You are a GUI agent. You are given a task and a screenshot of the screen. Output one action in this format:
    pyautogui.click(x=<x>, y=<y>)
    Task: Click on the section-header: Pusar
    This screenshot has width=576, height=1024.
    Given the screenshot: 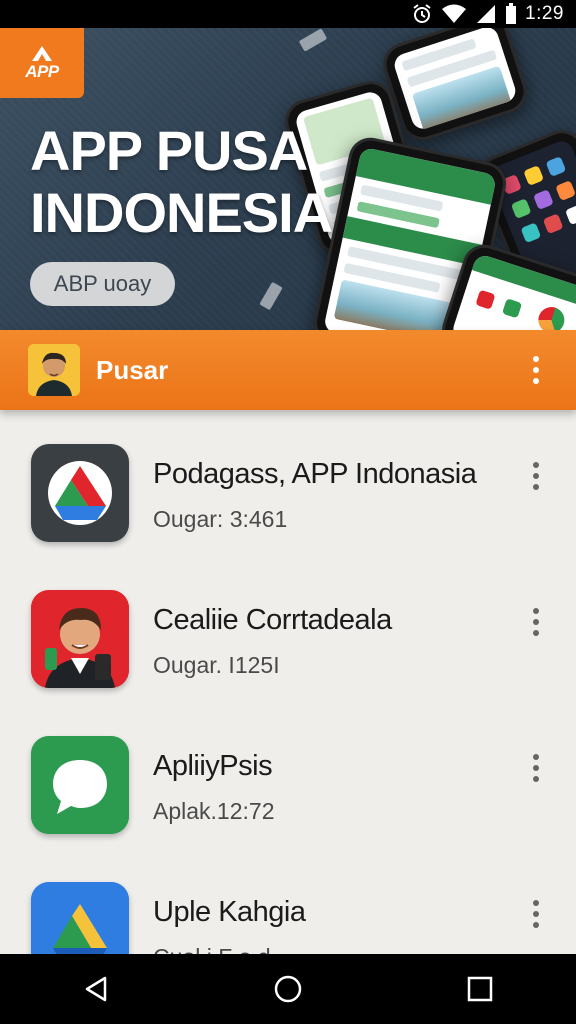 What is the action you would take?
    pyautogui.click(x=288, y=370)
    